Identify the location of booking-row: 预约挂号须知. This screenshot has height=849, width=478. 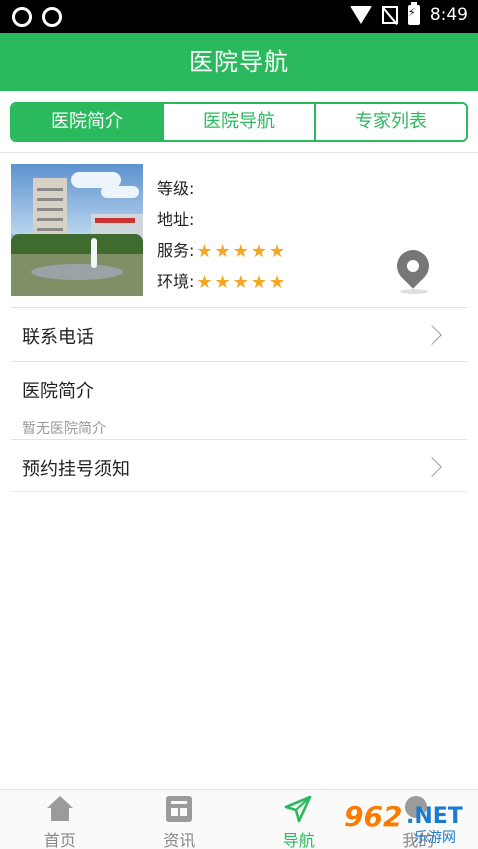
(239, 465).